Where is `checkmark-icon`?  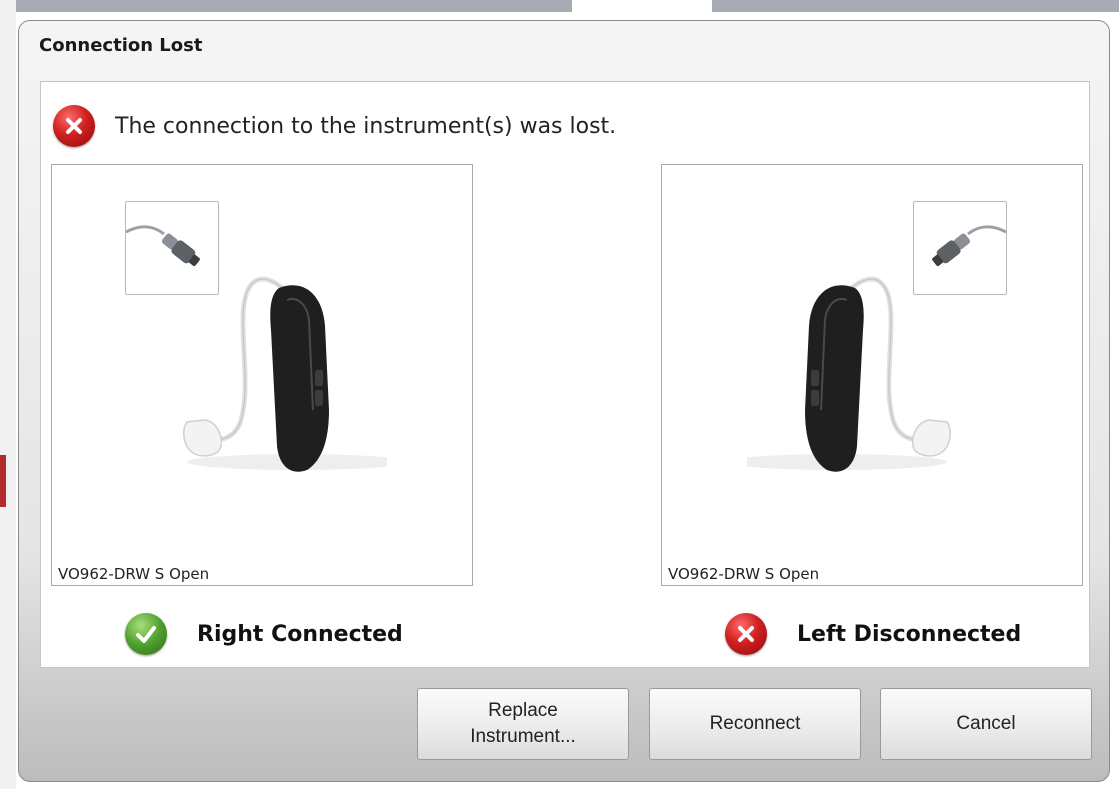
checkmark-icon is located at coordinates (146, 634).